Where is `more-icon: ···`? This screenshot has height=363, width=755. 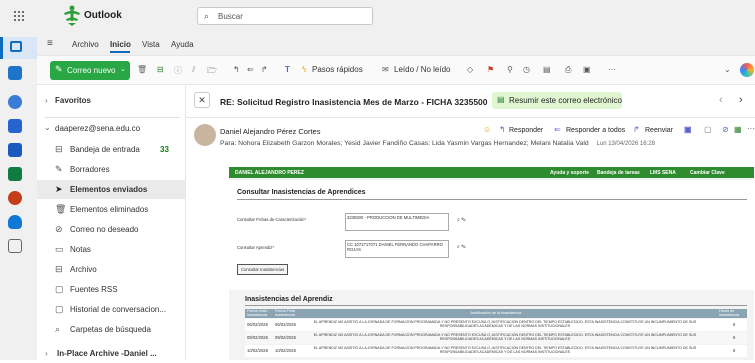 more-icon: ··· is located at coordinates (751, 128).